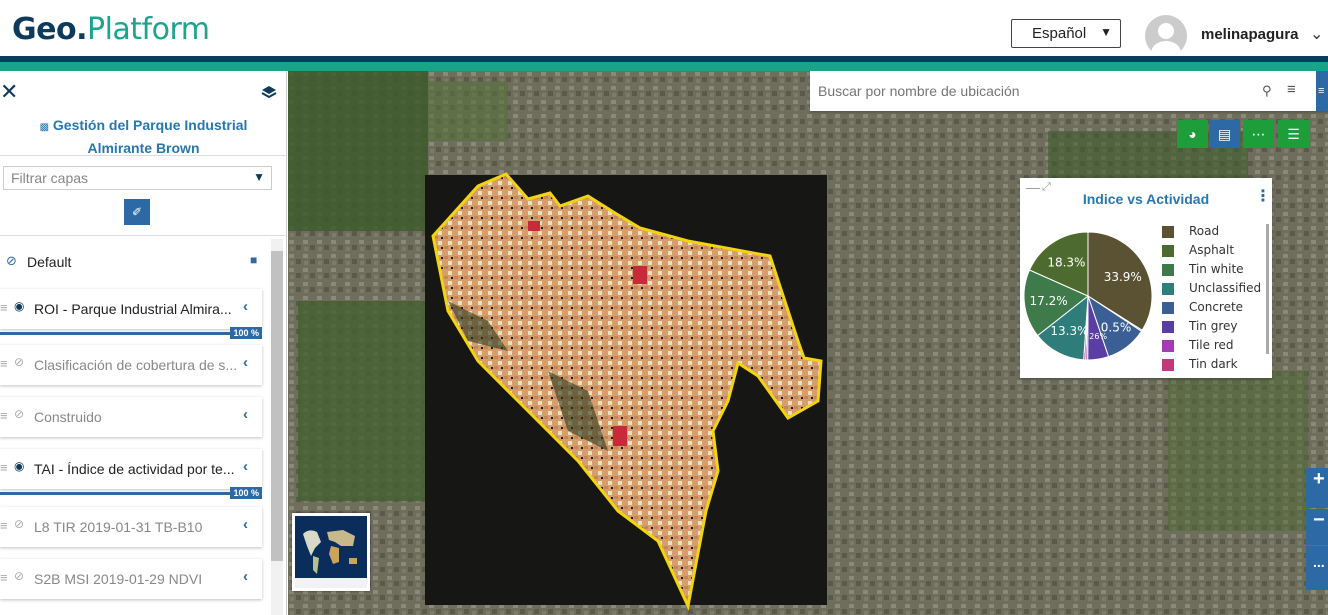  I want to click on search-input, so click(1028, 91).